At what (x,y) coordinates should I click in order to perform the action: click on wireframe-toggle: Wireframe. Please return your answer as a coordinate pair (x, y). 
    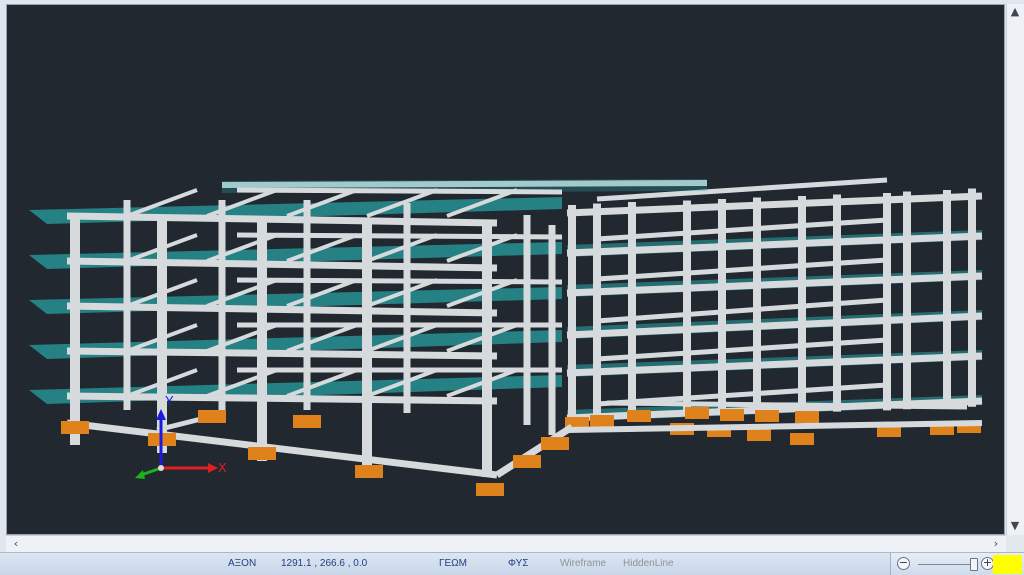
    Looking at the image, I should click on (583, 563).